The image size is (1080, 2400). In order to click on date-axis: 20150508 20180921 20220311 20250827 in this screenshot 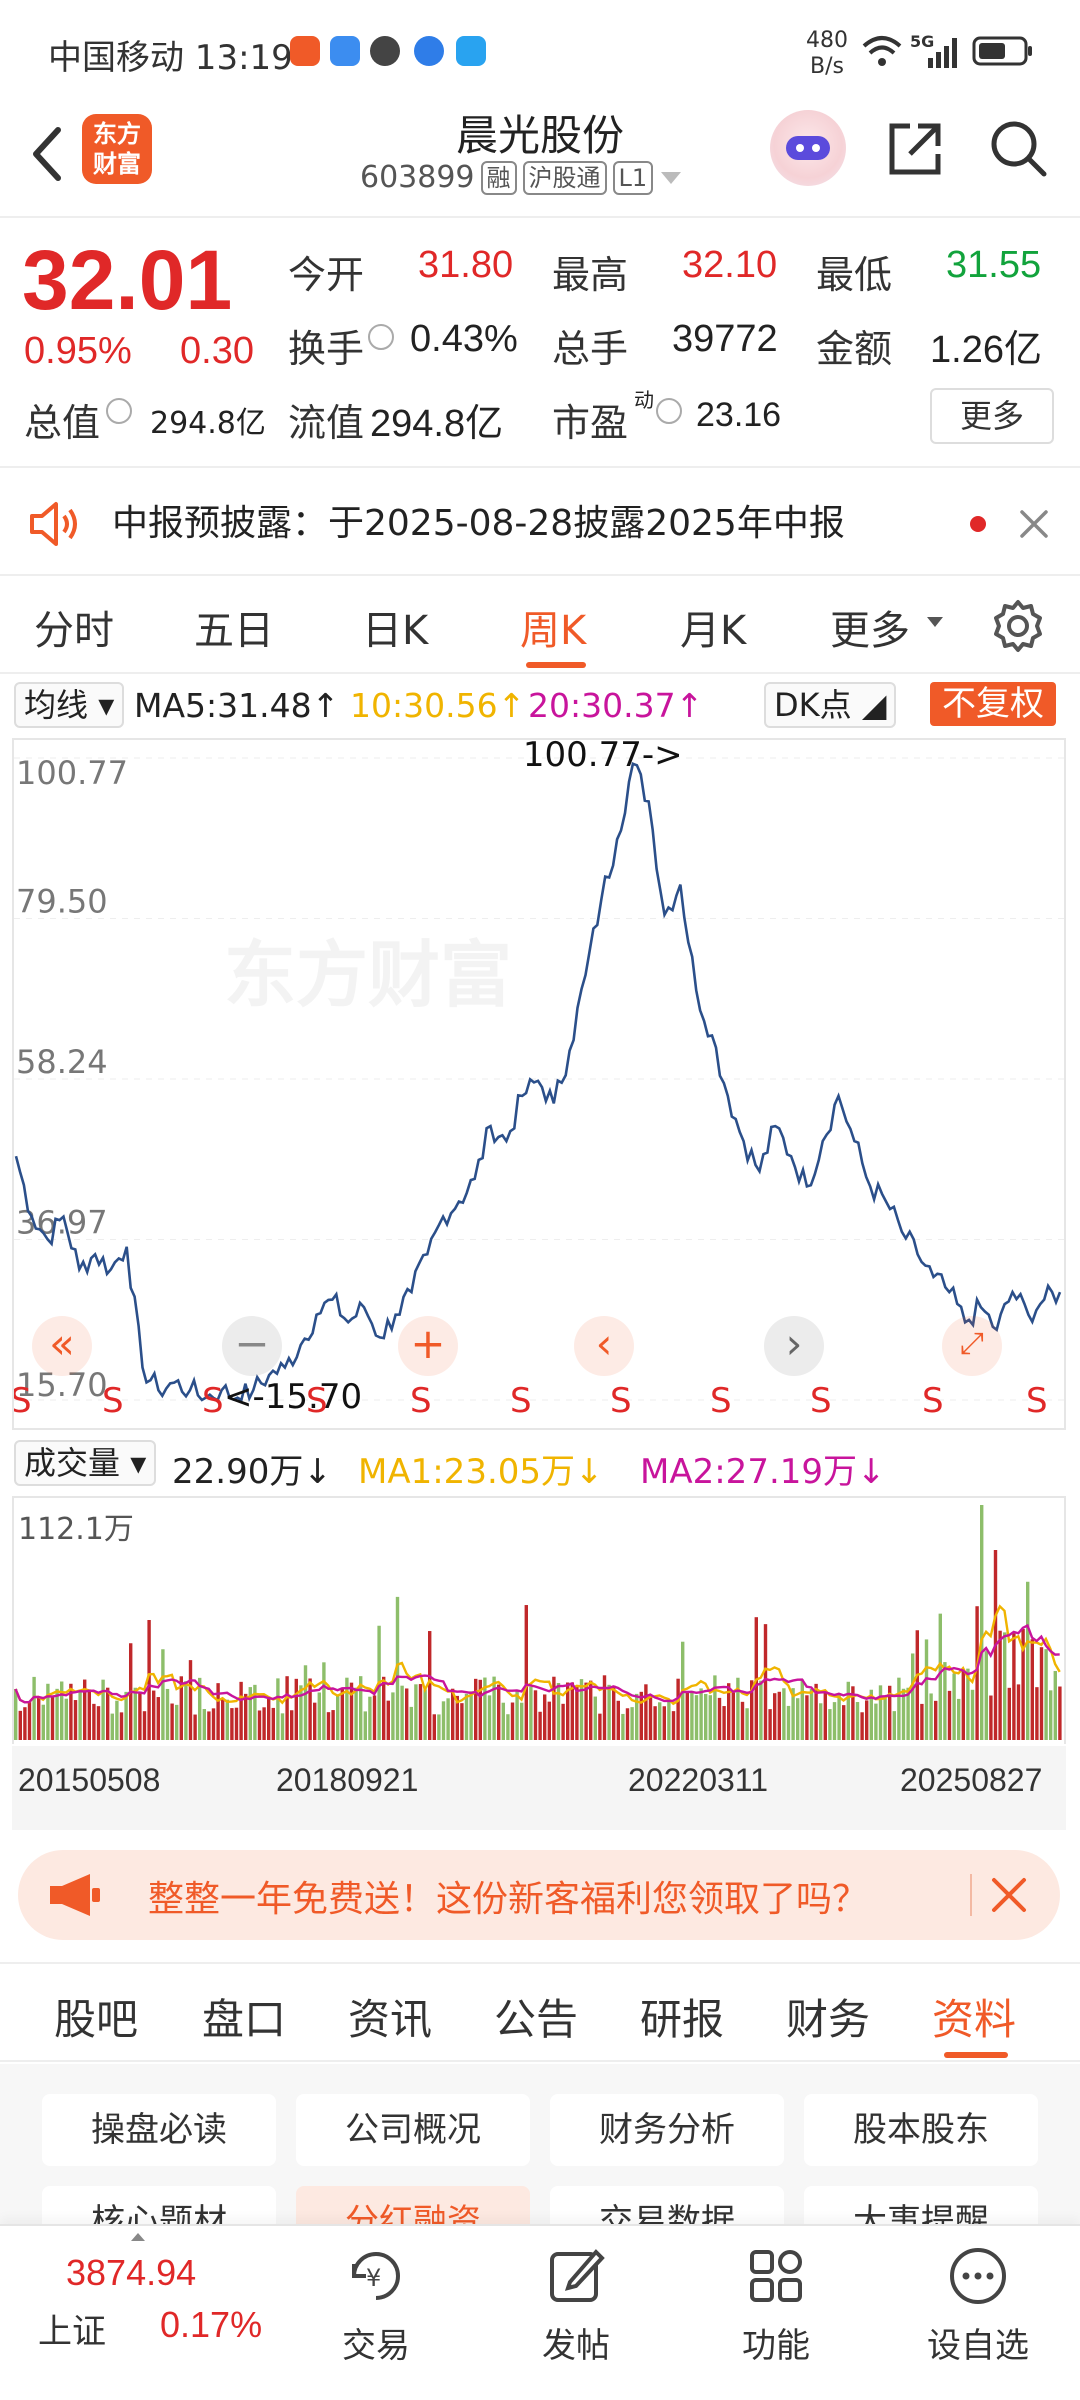, I will do `click(539, 1788)`.